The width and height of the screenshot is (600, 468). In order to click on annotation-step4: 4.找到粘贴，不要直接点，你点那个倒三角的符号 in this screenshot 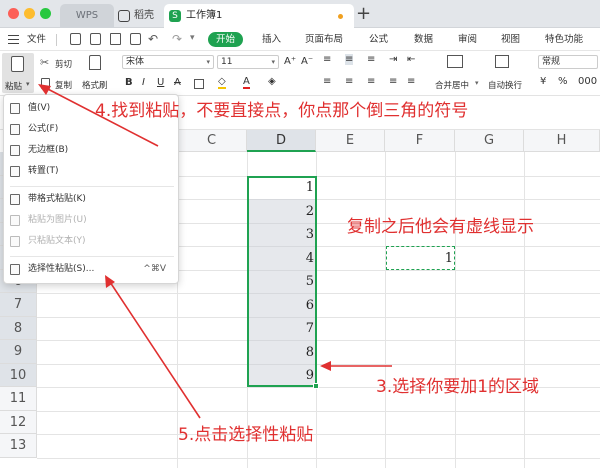, I will do `click(282, 111)`.